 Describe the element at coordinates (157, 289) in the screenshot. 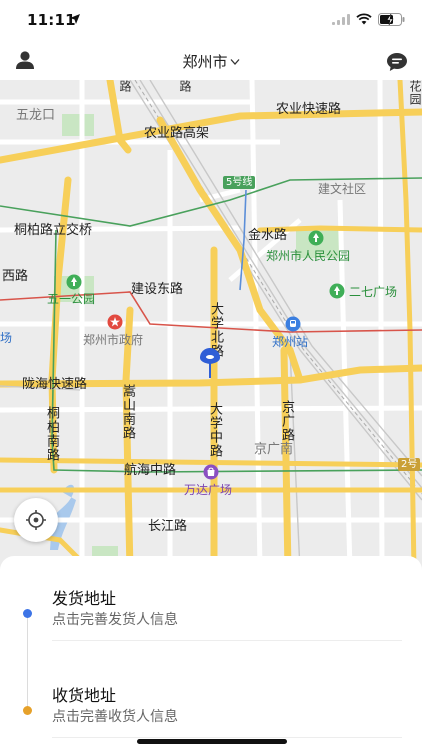

I see `map-label-jianshe-east: 建设东路` at that location.